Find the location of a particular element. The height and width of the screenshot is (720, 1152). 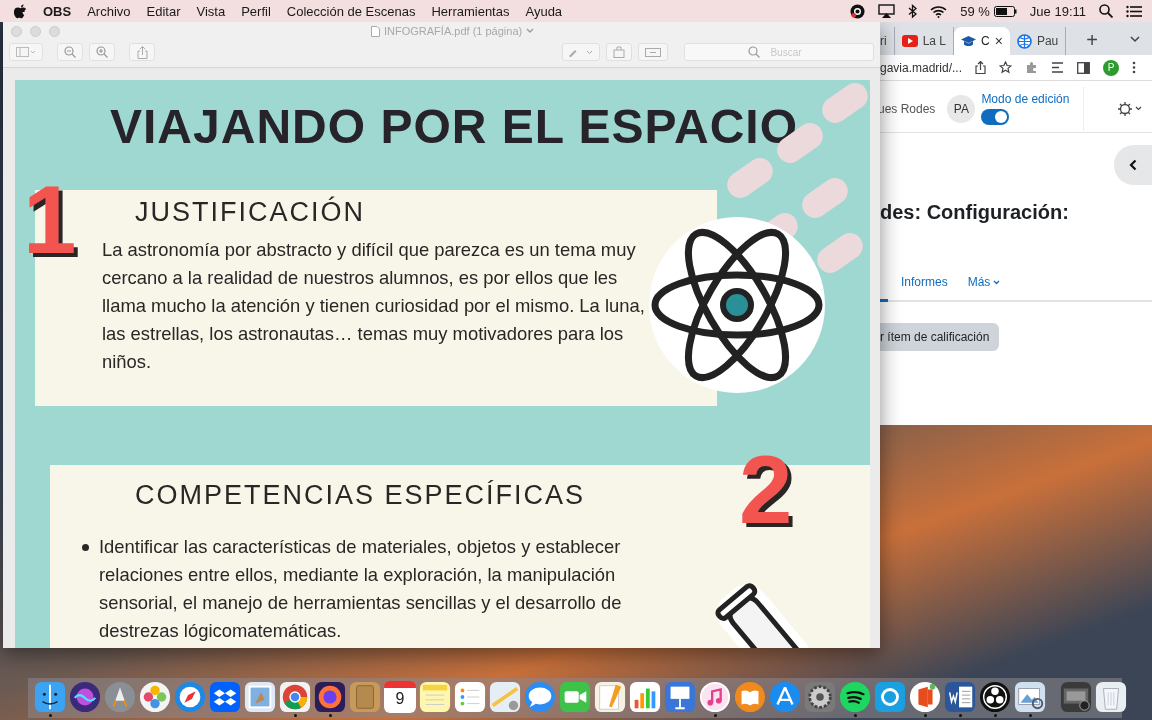

menu-item: Vista is located at coordinates (211, 11).